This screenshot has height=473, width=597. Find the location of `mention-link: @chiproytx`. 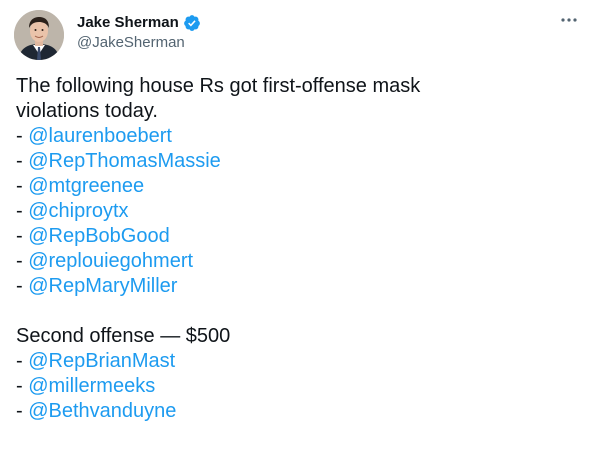

mention-link: @chiproytx is located at coordinates (78, 211).